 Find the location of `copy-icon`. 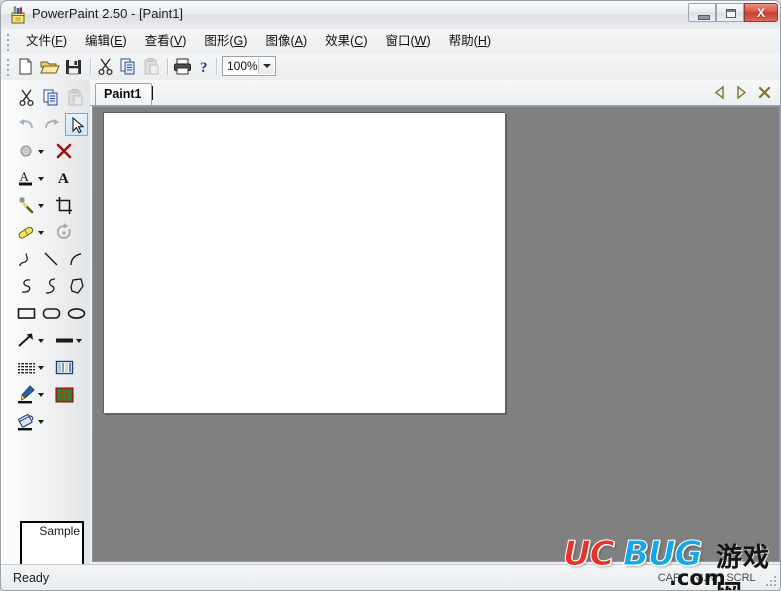

copy-icon is located at coordinates (128, 66).